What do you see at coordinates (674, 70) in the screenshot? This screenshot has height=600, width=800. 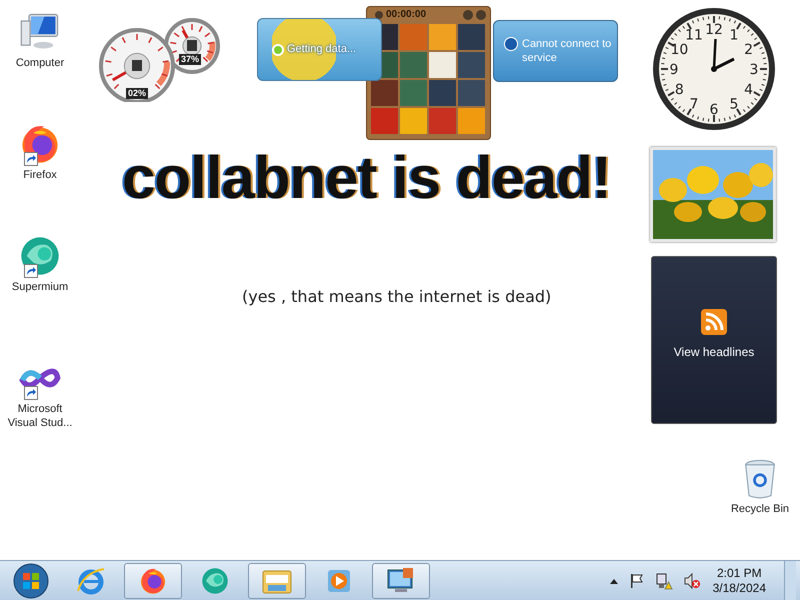 I see `clock-numeral: 9` at bounding box center [674, 70].